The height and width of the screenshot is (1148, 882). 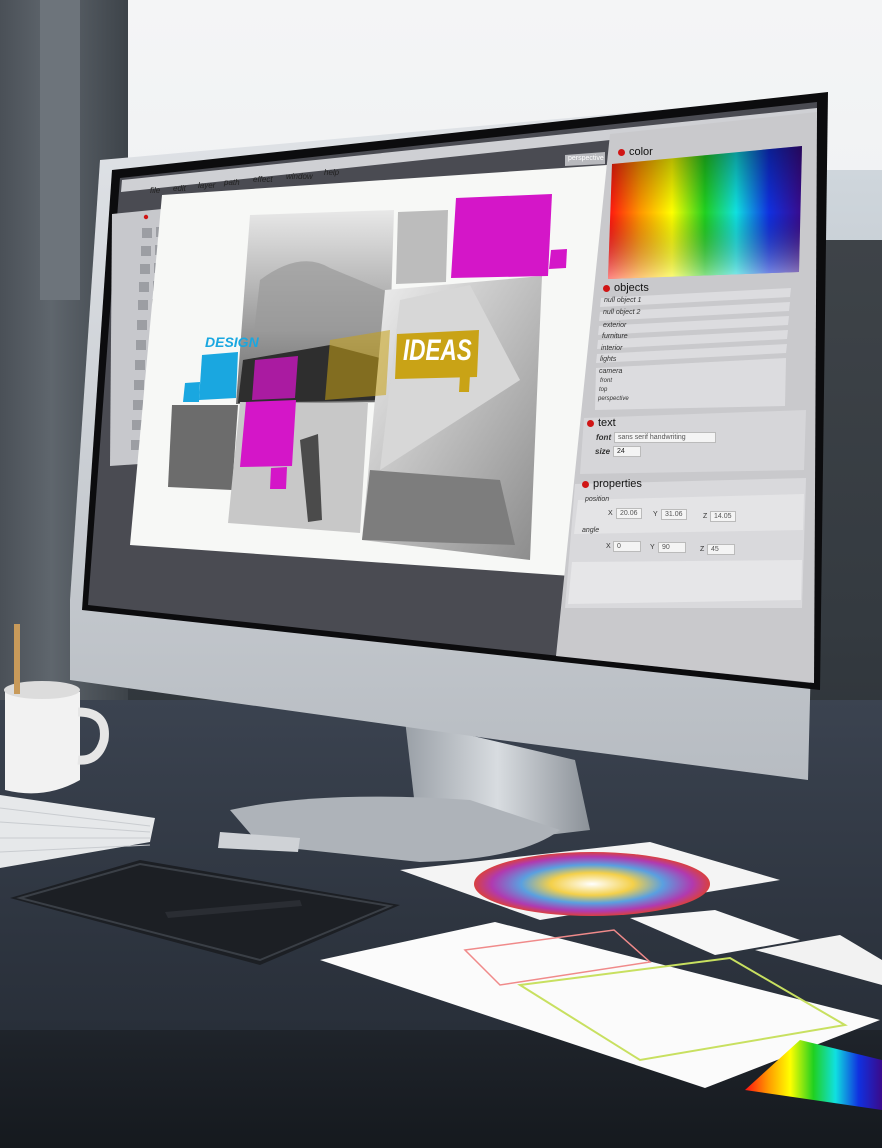 I want to click on angle-label: angle, so click(x=591, y=530).